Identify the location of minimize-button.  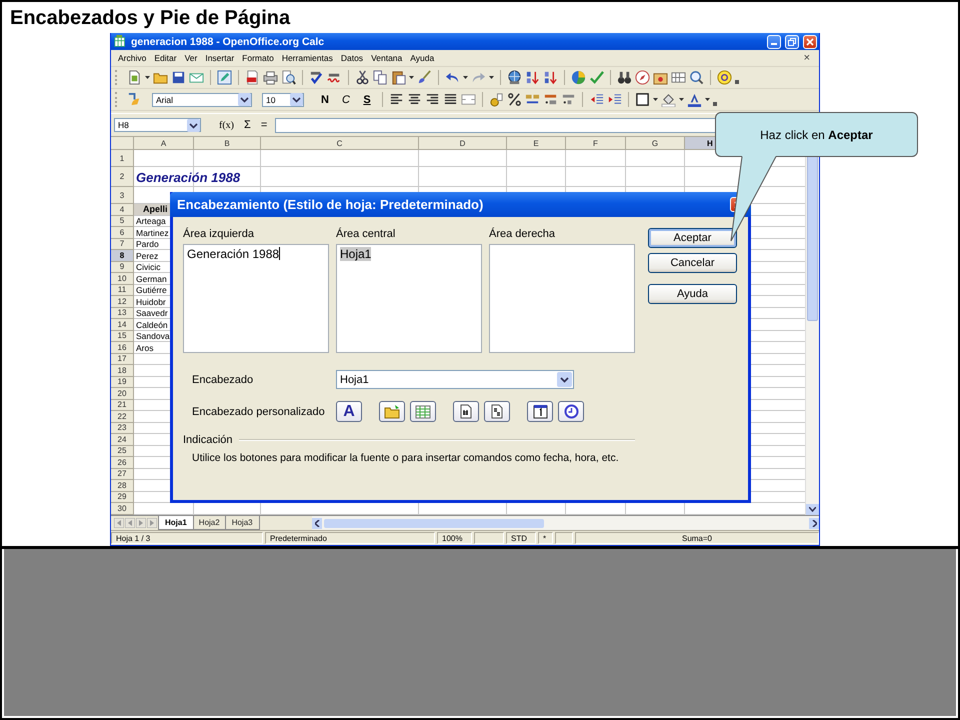
(774, 41).